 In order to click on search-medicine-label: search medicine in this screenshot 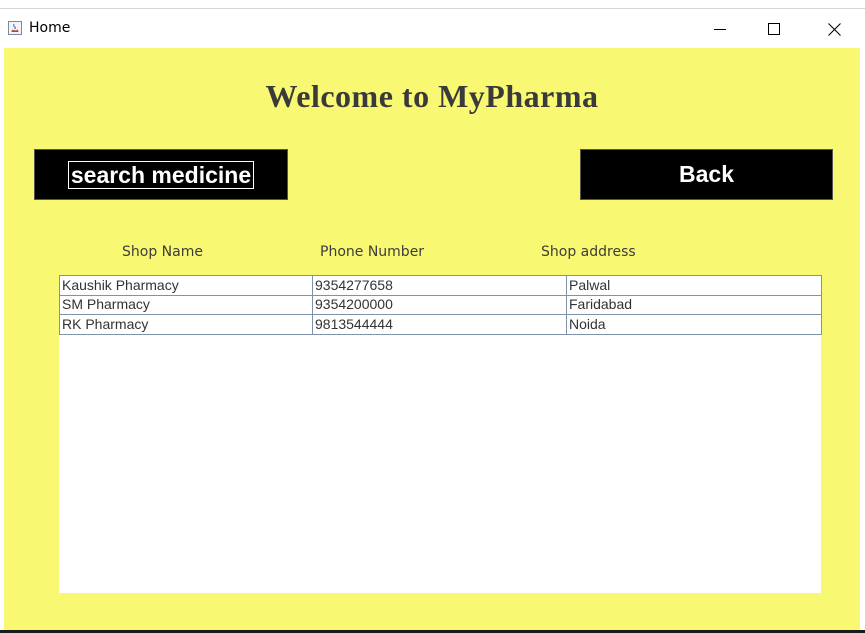, I will do `click(161, 174)`.